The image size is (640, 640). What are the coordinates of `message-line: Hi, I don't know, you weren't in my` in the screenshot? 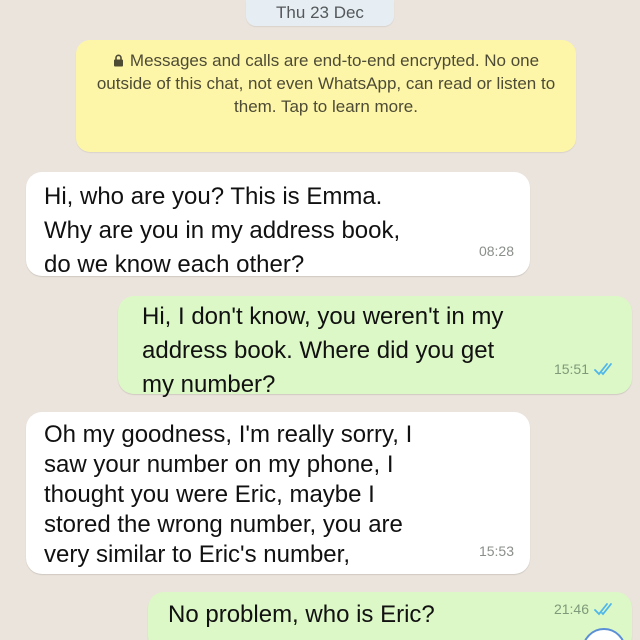 It's located at (323, 316).